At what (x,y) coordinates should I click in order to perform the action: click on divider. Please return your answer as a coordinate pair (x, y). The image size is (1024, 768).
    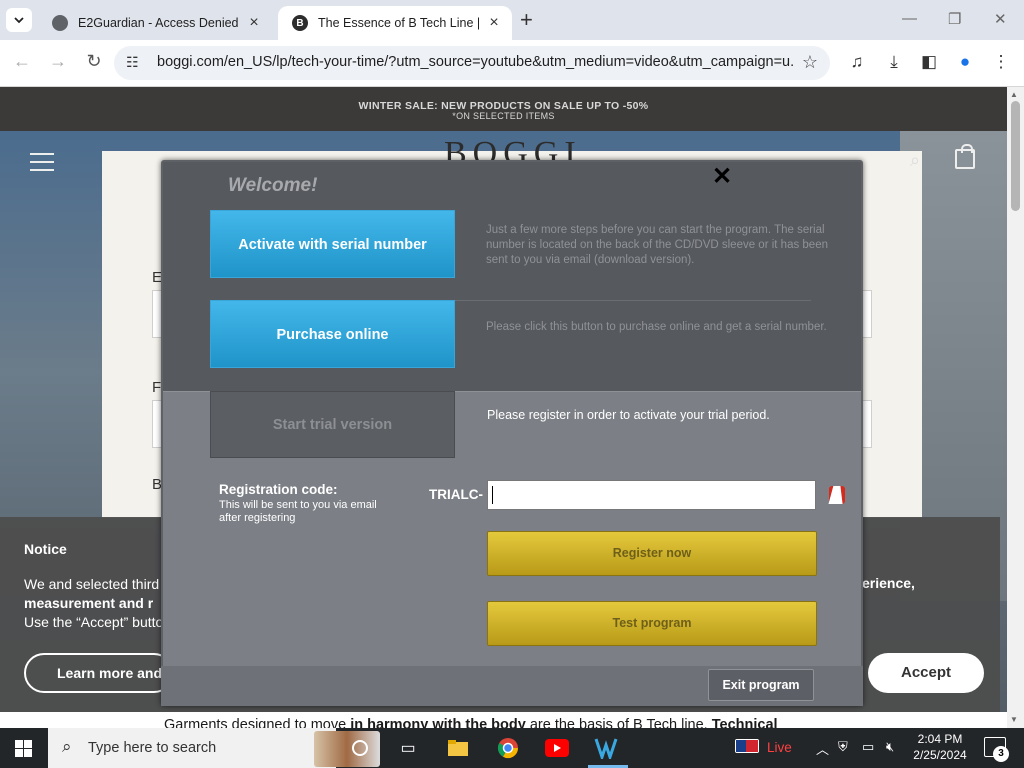
    Looking at the image, I should click on (633, 300).